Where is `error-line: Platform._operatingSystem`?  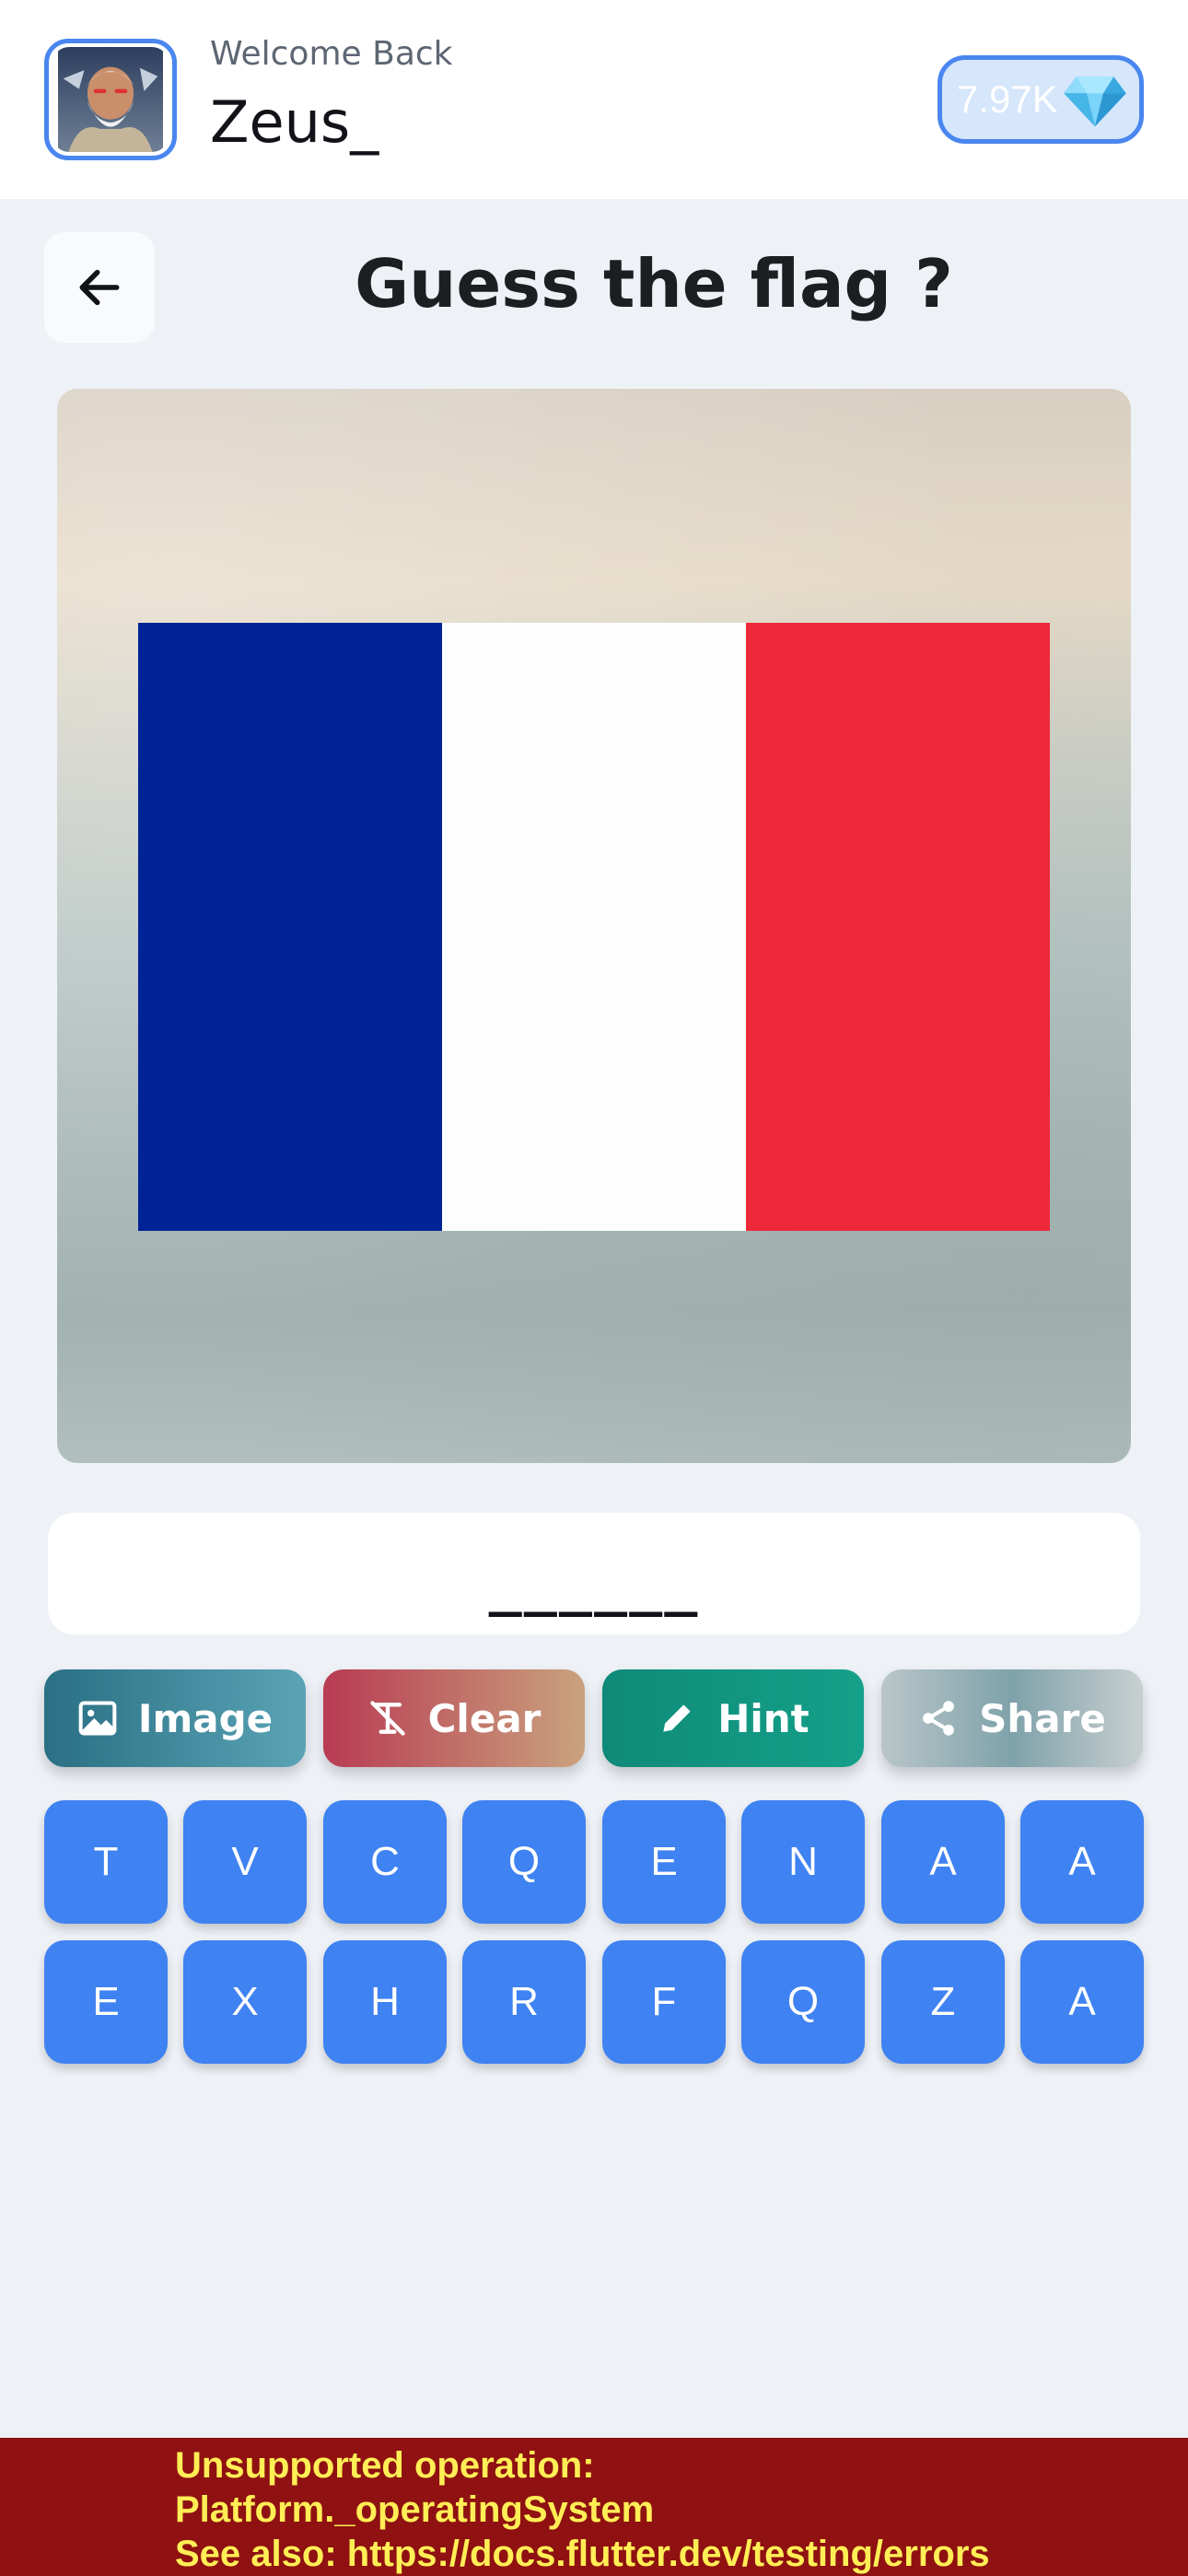 error-line: Platform._operatingSystem is located at coordinates (415, 2509).